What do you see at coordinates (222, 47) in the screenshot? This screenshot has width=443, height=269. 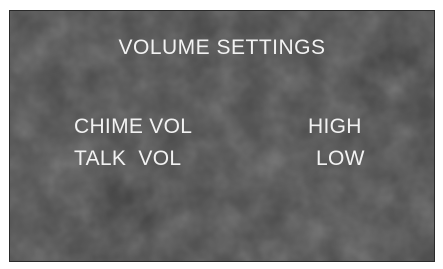 I see `screen-title: VOLUME SETTINGS` at bounding box center [222, 47].